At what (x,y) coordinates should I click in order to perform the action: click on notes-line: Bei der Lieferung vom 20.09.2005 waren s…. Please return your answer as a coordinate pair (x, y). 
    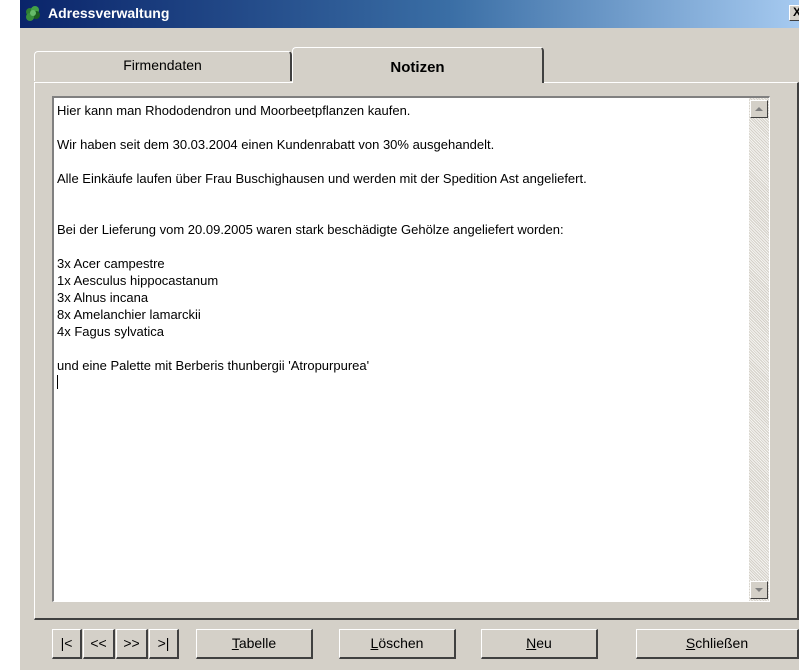
    Looking at the image, I should click on (310, 229).